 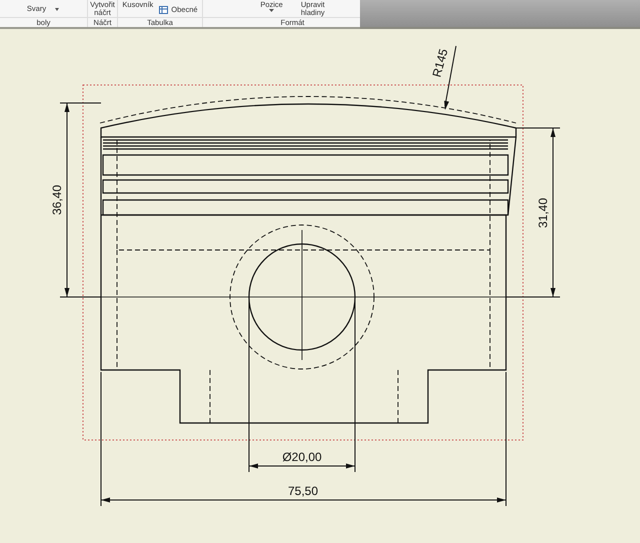 What do you see at coordinates (302, 457) in the screenshot?
I see `dimension-text: Ø20,00` at bounding box center [302, 457].